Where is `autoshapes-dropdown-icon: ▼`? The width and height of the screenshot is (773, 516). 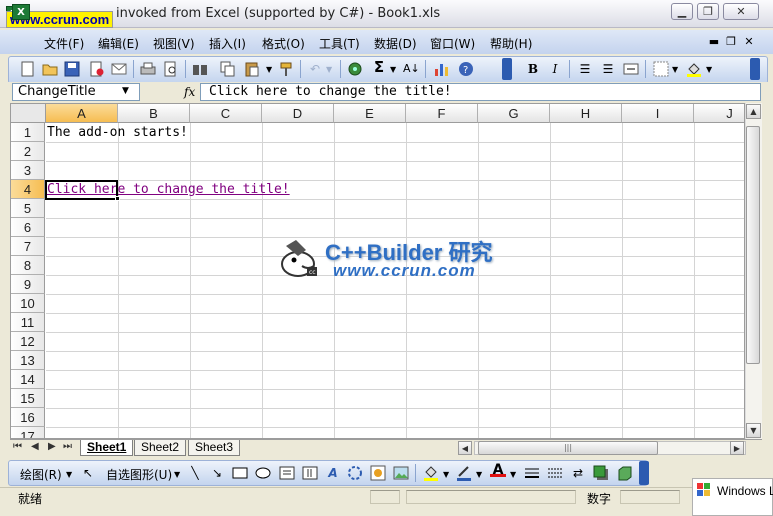
autoshapes-dropdown-icon: ▼ is located at coordinates (177, 474).